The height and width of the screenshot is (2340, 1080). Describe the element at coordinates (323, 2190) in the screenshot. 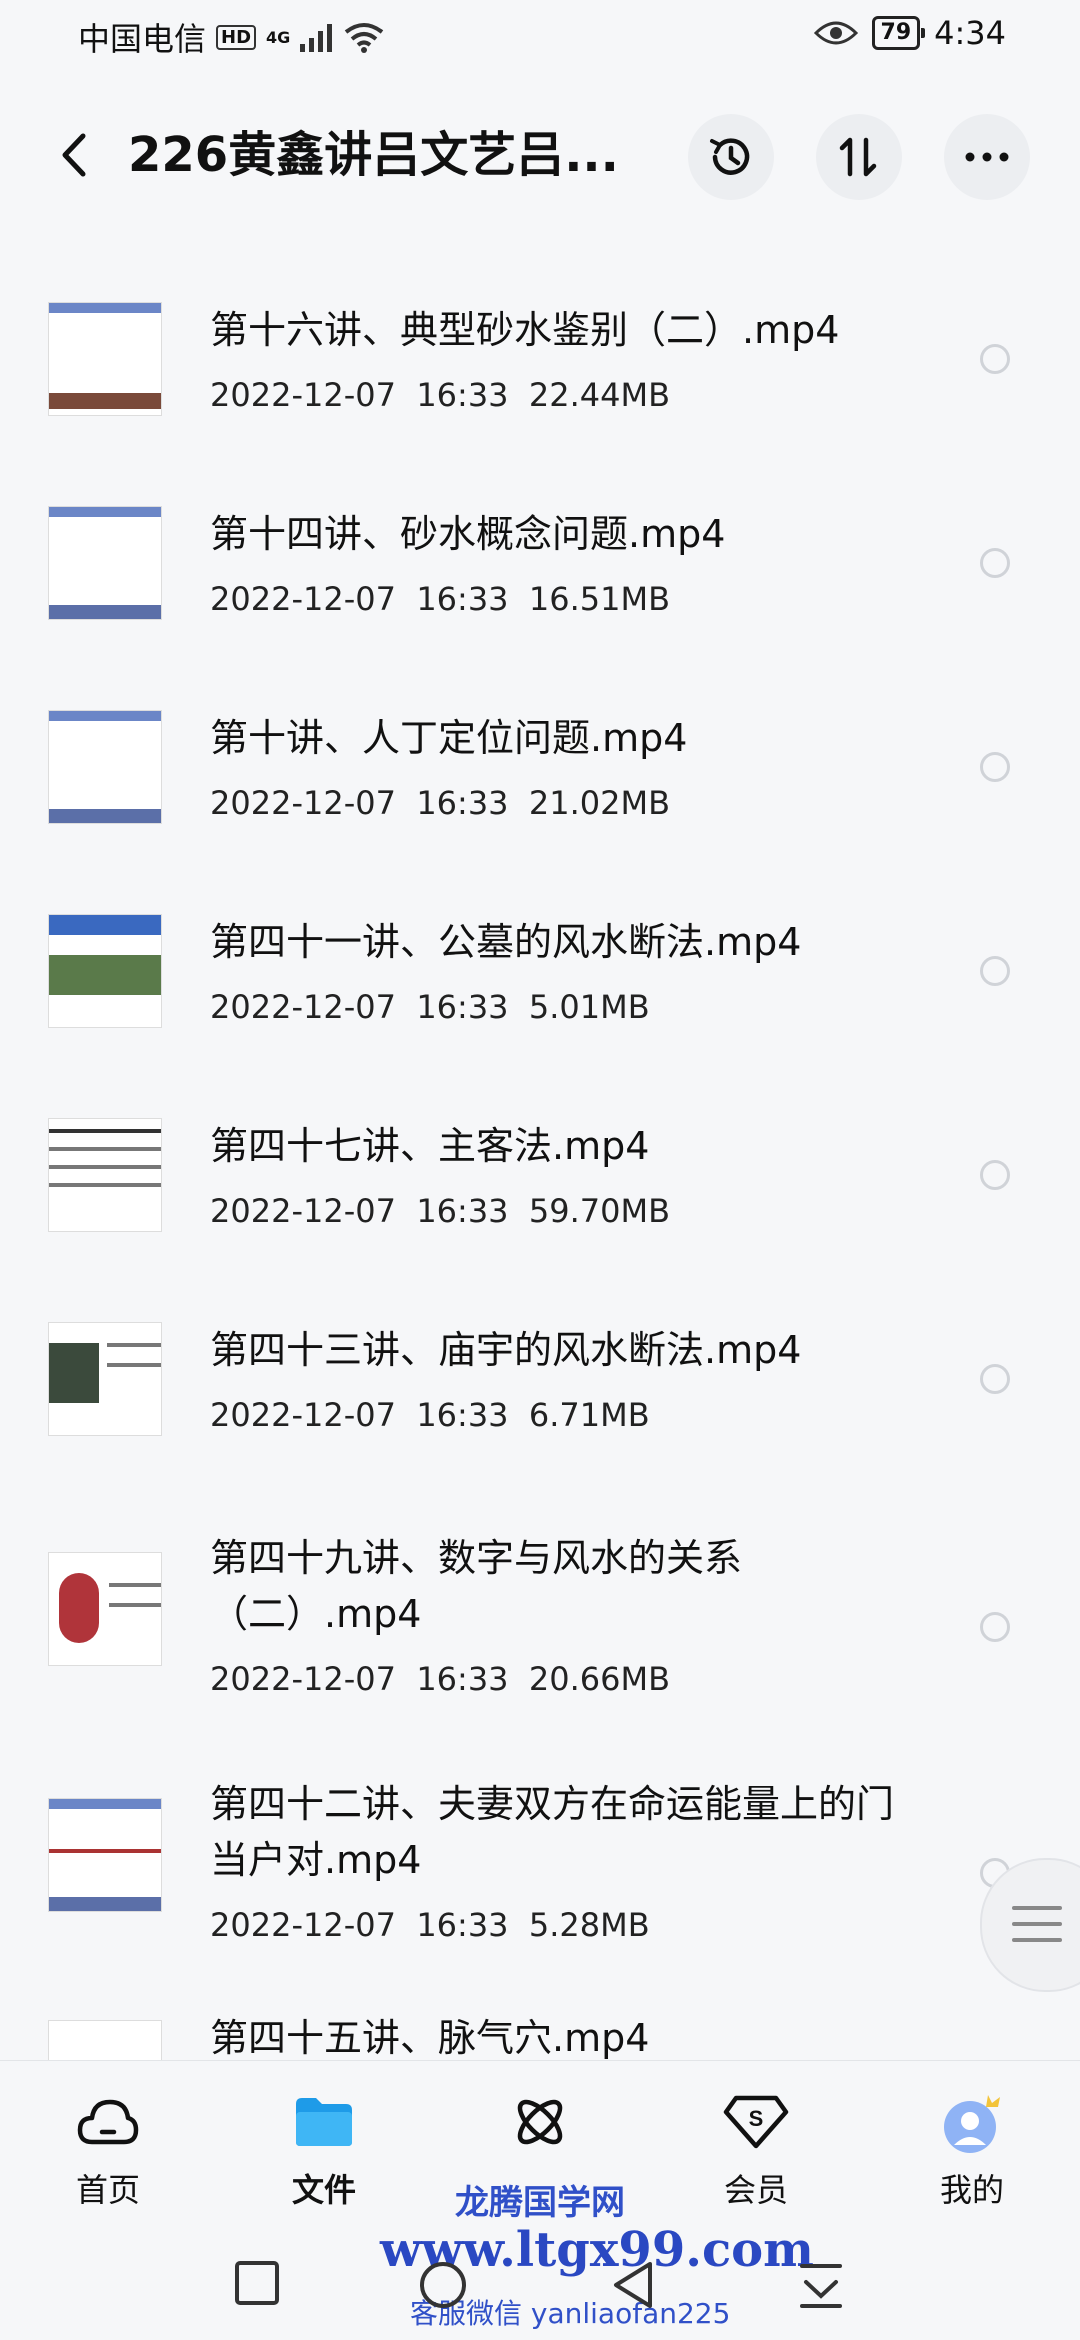

I see `tab-label: 文件` at that location.